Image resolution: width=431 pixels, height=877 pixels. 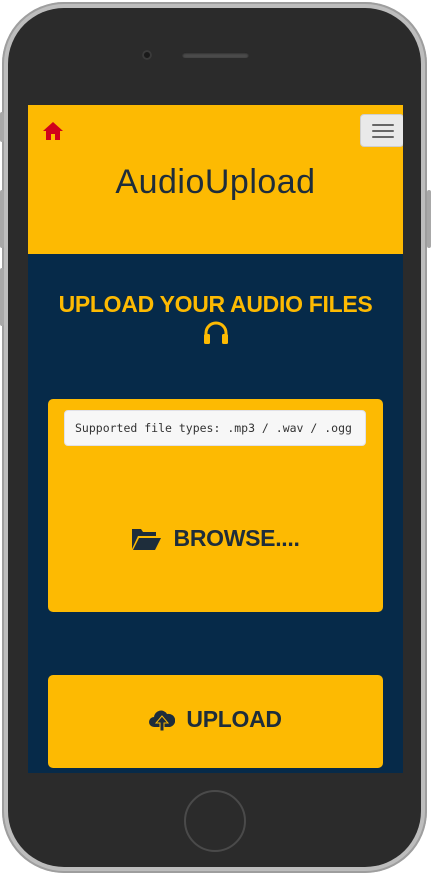 I want to click on home-link, so click(x=53, y=131).